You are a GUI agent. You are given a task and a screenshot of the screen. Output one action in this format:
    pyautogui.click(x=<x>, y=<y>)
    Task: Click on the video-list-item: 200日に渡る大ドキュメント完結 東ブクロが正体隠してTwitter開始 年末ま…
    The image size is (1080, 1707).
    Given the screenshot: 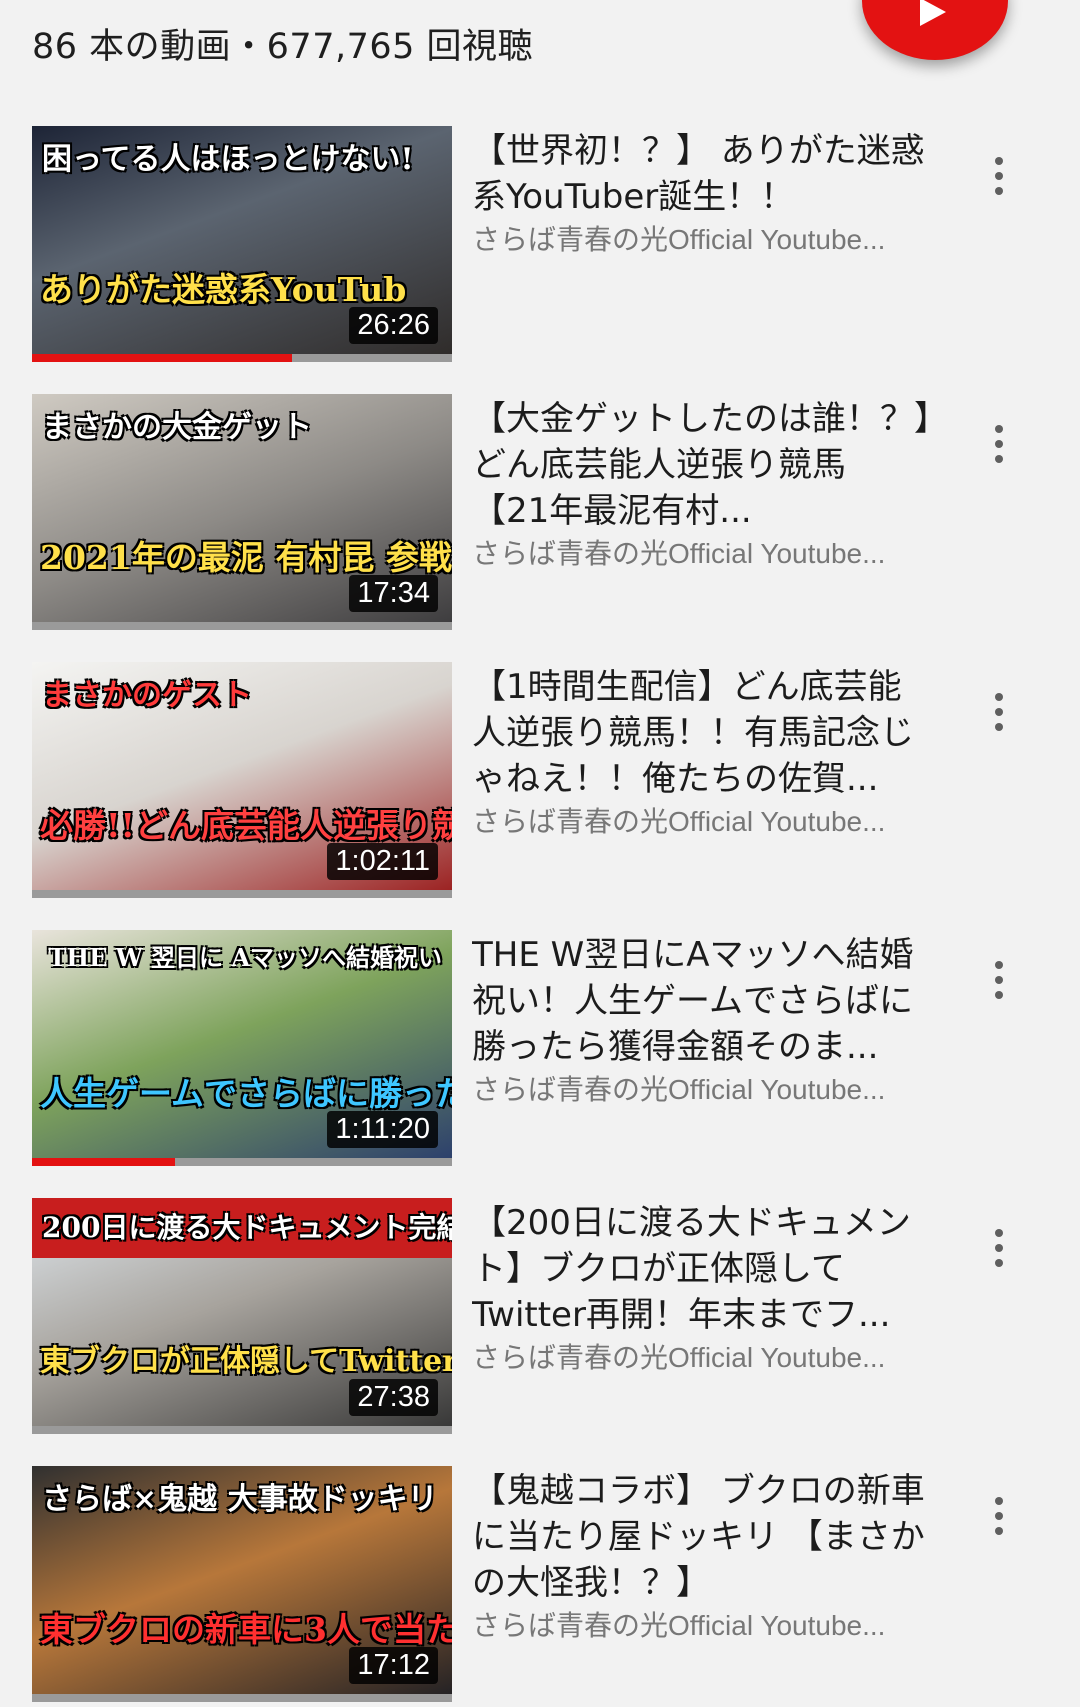 What is the action you would take?
    pyautogui.click(x=540, y=1318)
    